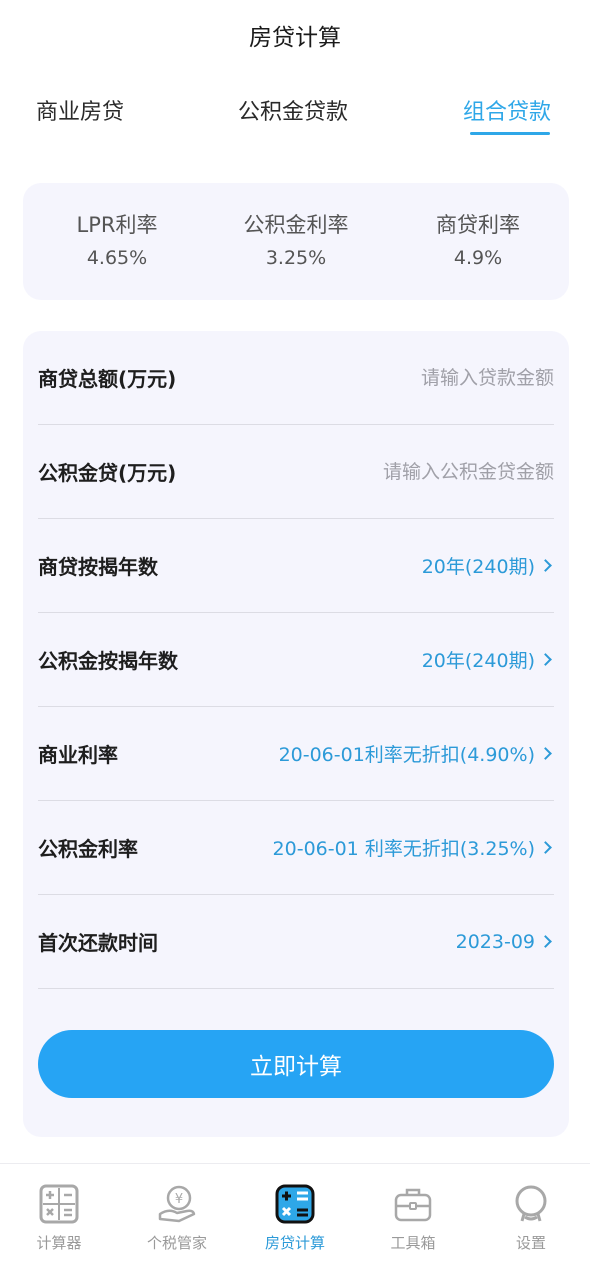 Image resolution: width=590 pixels, height=1280 pixels. I want to click on commercial-rate-selector: 20-06-01利率无折扣(4.90%), so click(416, 753).